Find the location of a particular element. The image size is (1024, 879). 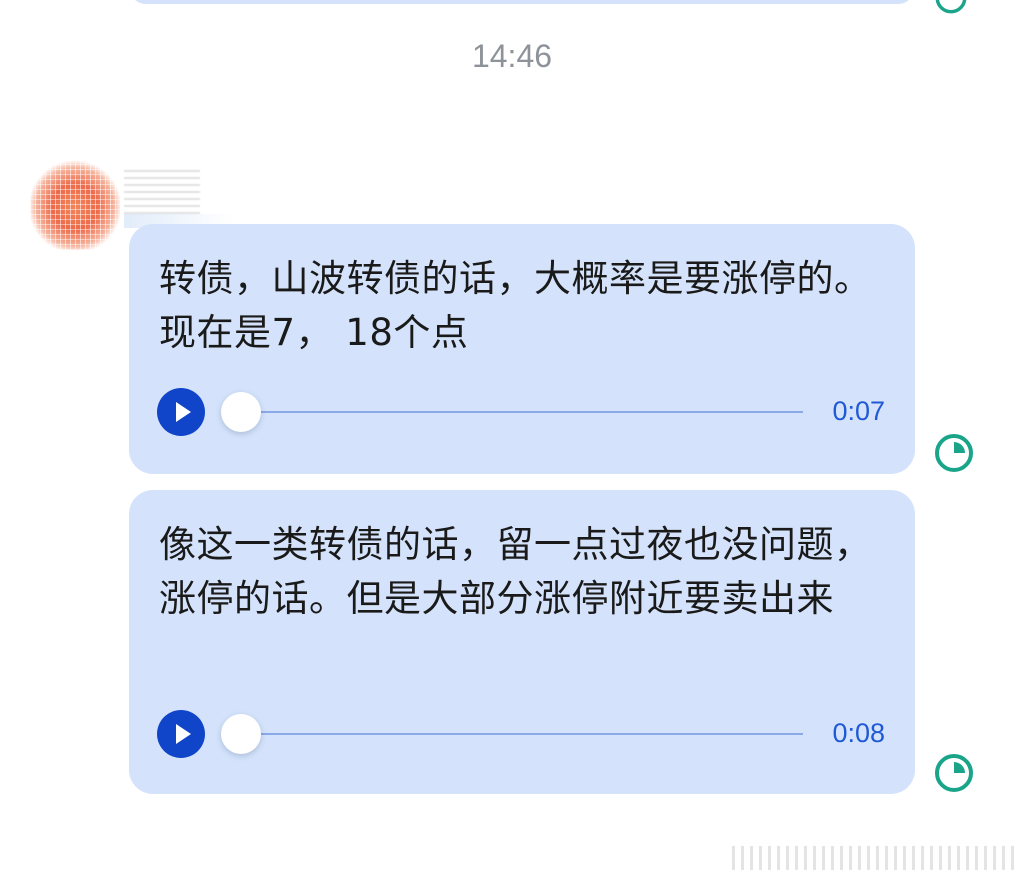

message-timestamp: 14:46 is located at coordinates (512, 56).